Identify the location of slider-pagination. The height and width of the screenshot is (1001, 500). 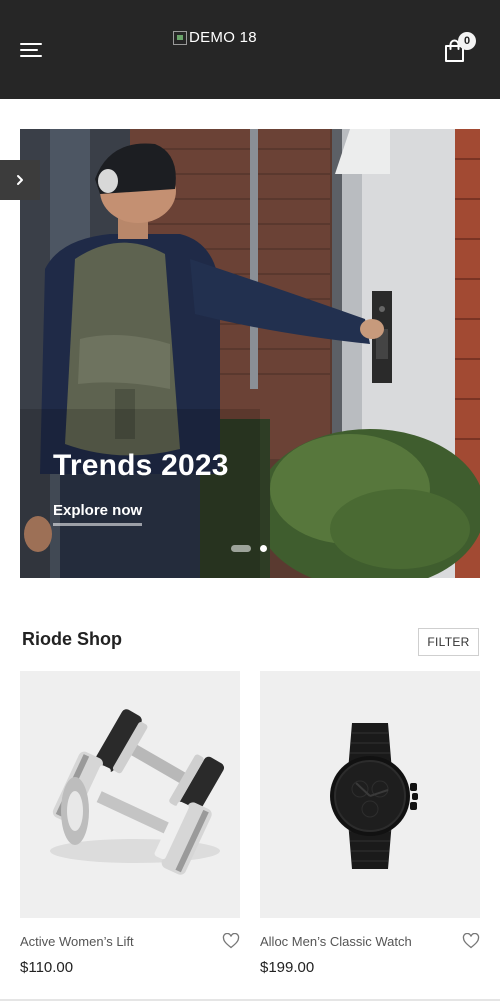
(249, 548).